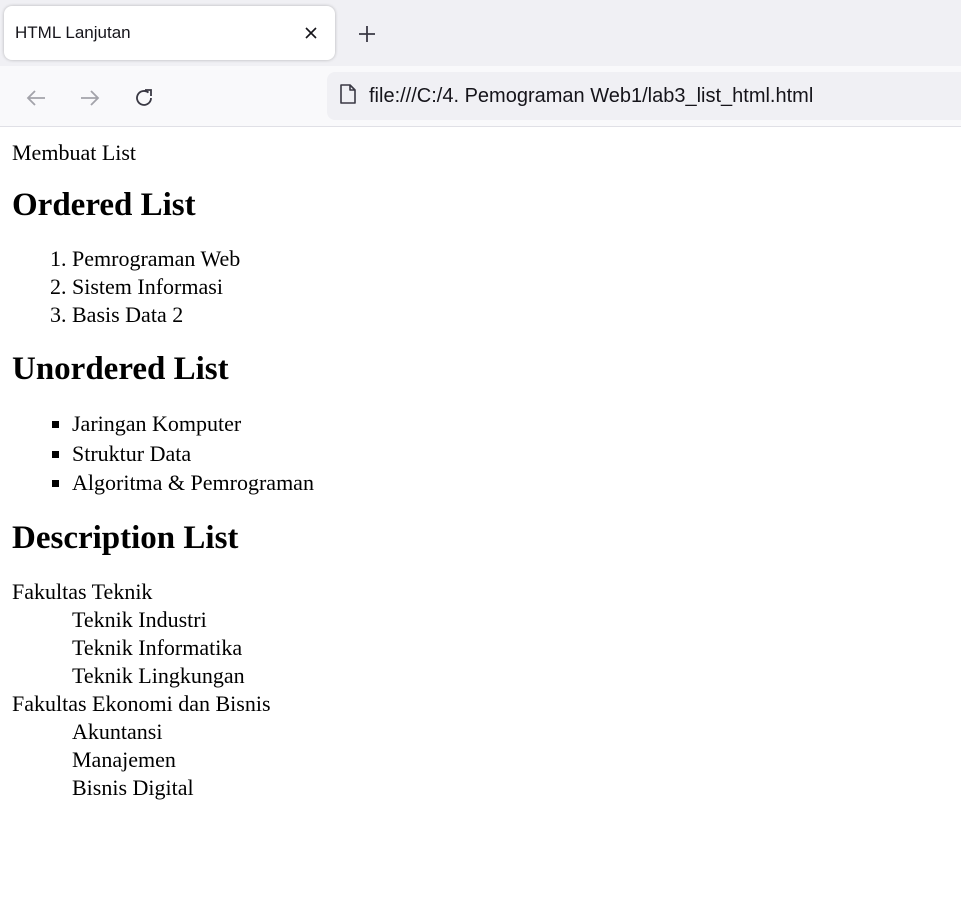 The height and width of the screenshot is (907, 961). What do you see at coordinates (133, 787) in the screenshot?
I see `description-definition: Bisnis Digital` at bounding box center [133, 787].